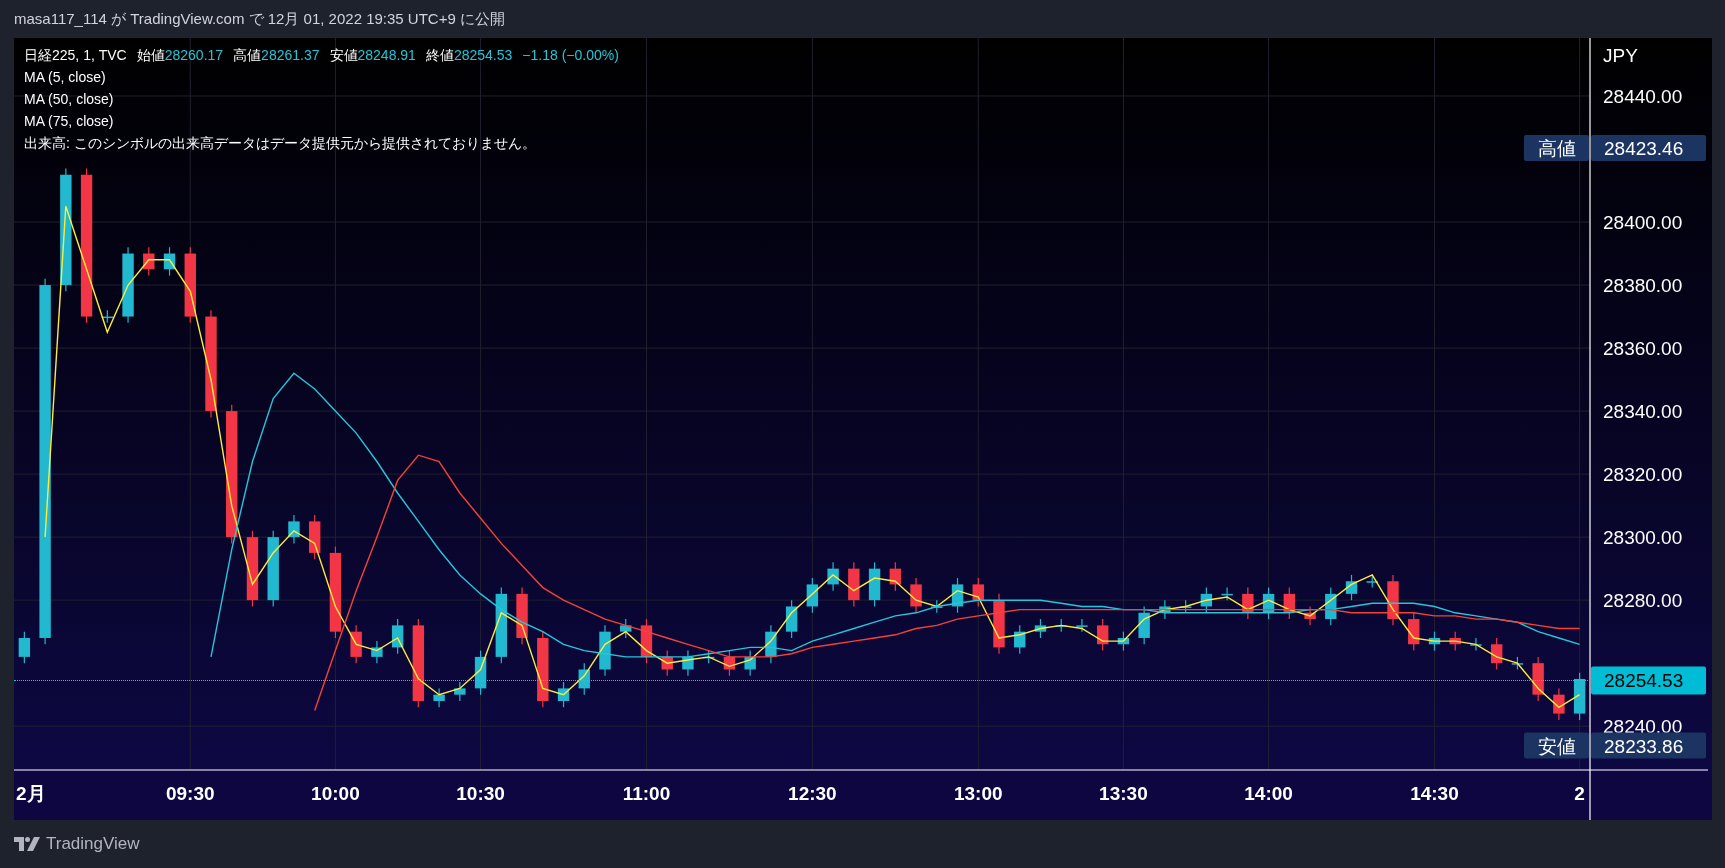  Describe the element at coordinates (1643, 601) in the screenshot. I see `price-tick-label: 28280.00` at that location.